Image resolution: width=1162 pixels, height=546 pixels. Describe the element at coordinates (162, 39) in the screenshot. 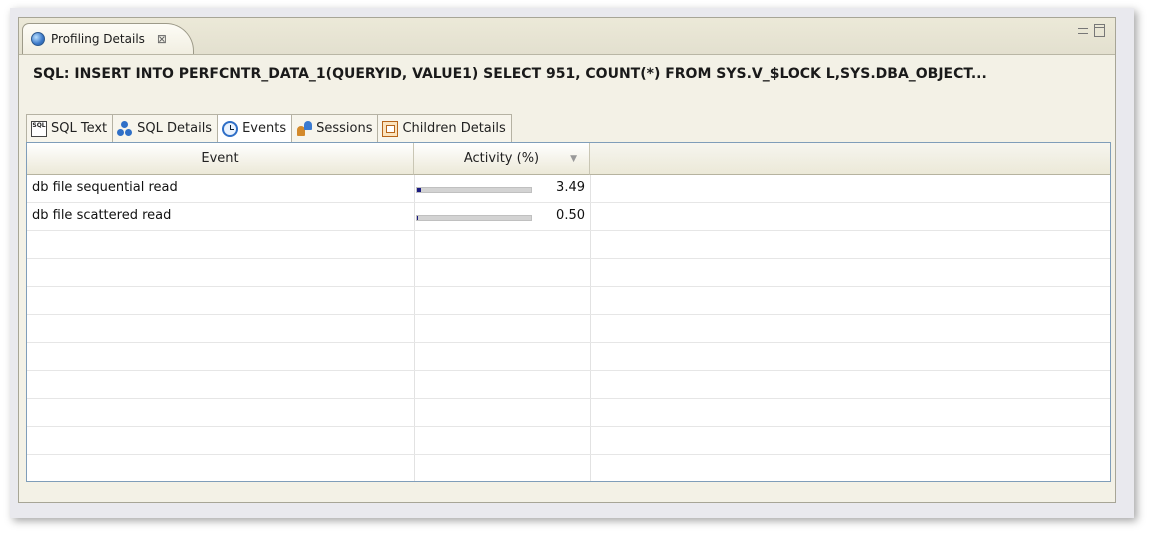

I see `close-icon: ⊠` at that location.